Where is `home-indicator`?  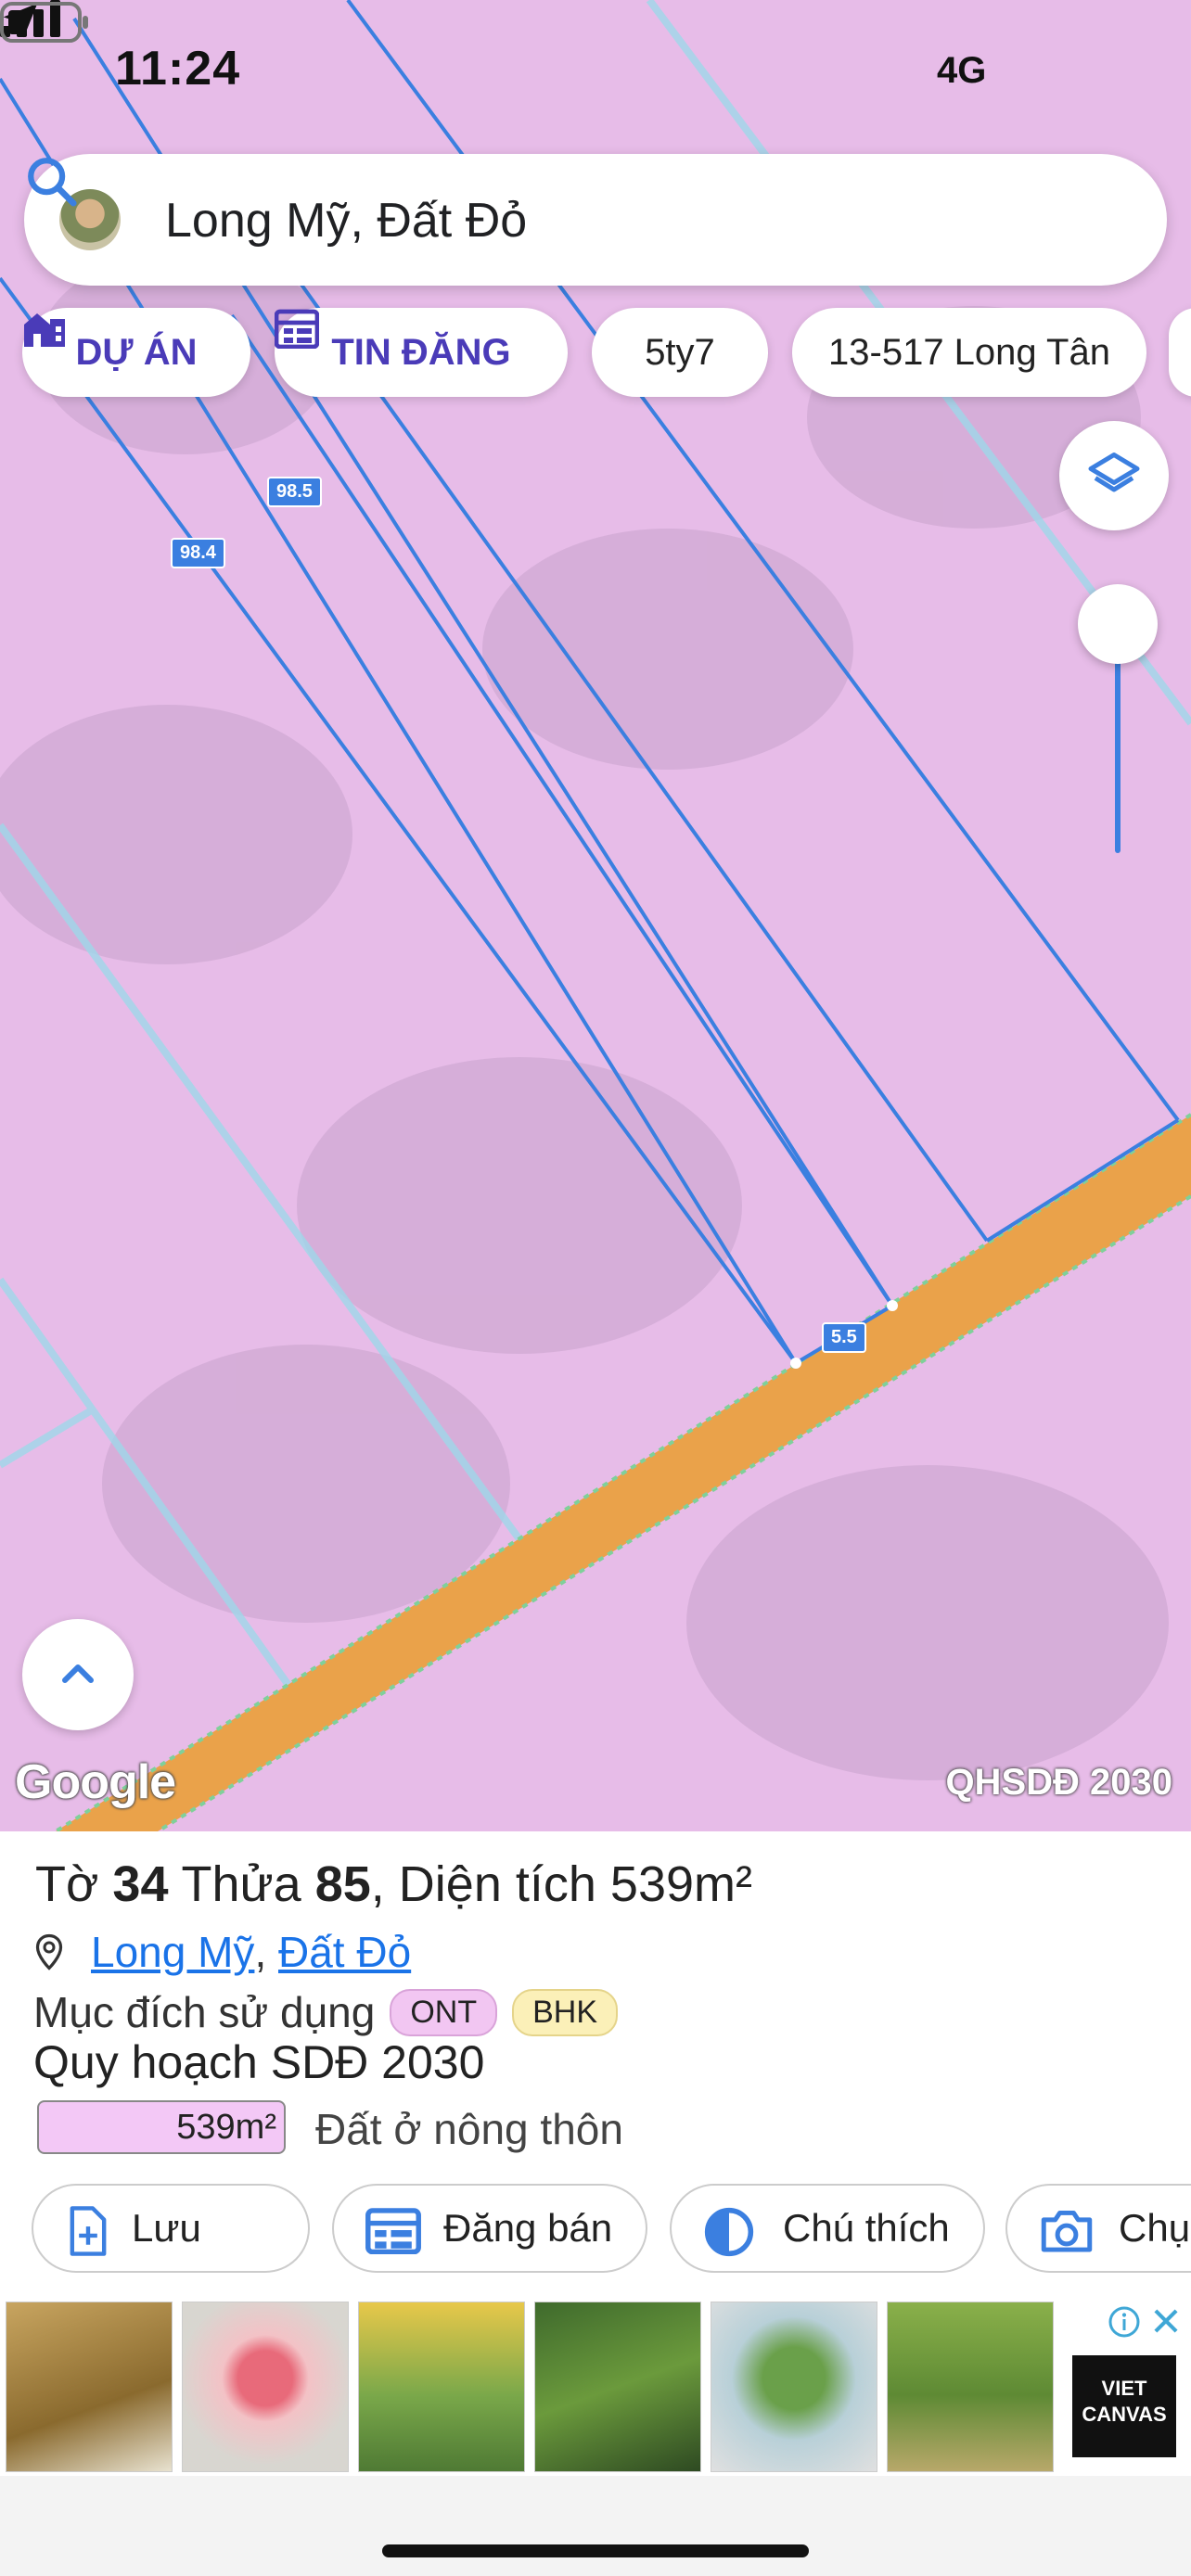 home-indicator is located at coordinates (595, 2551).